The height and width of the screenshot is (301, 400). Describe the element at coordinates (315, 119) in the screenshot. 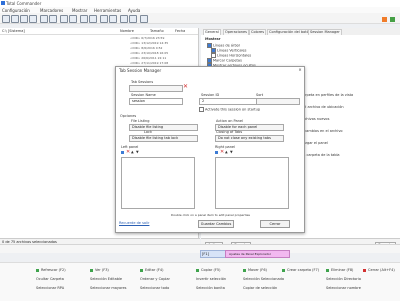

I see `option-text: archivos nuevos` at that location.